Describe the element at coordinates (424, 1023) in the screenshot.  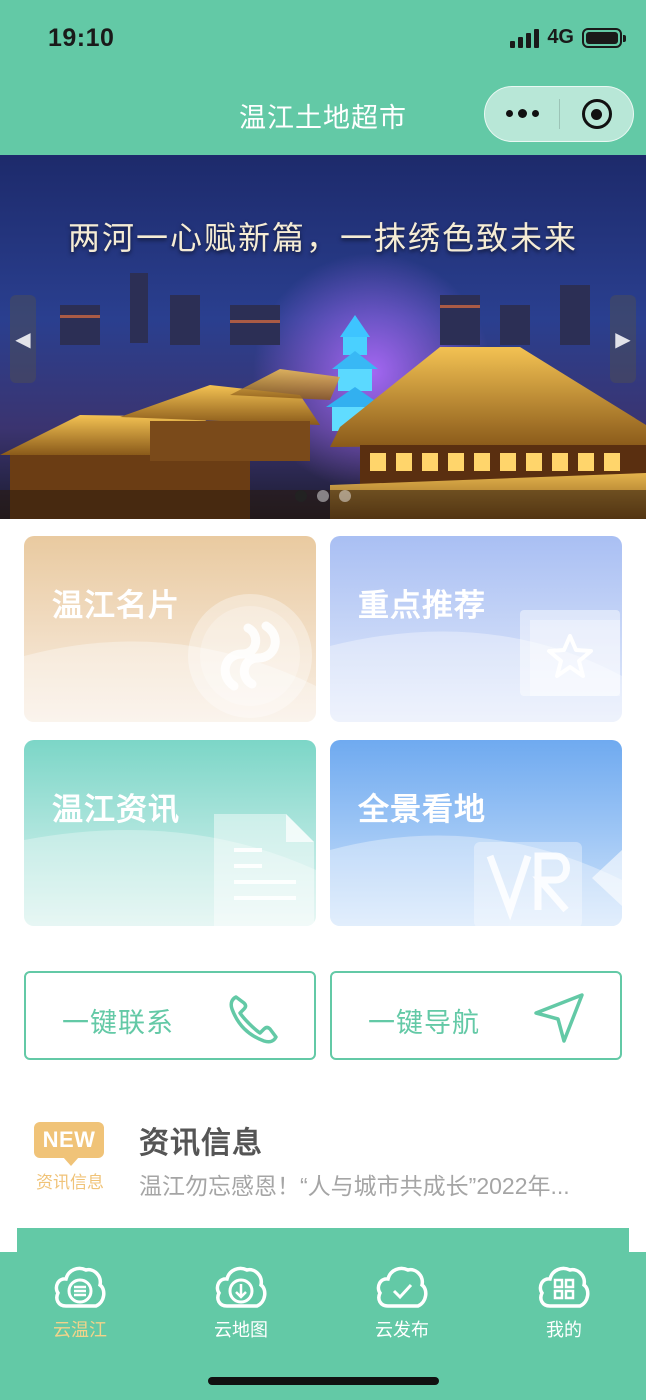
I see `navigate-label: 一键导航` at that location.